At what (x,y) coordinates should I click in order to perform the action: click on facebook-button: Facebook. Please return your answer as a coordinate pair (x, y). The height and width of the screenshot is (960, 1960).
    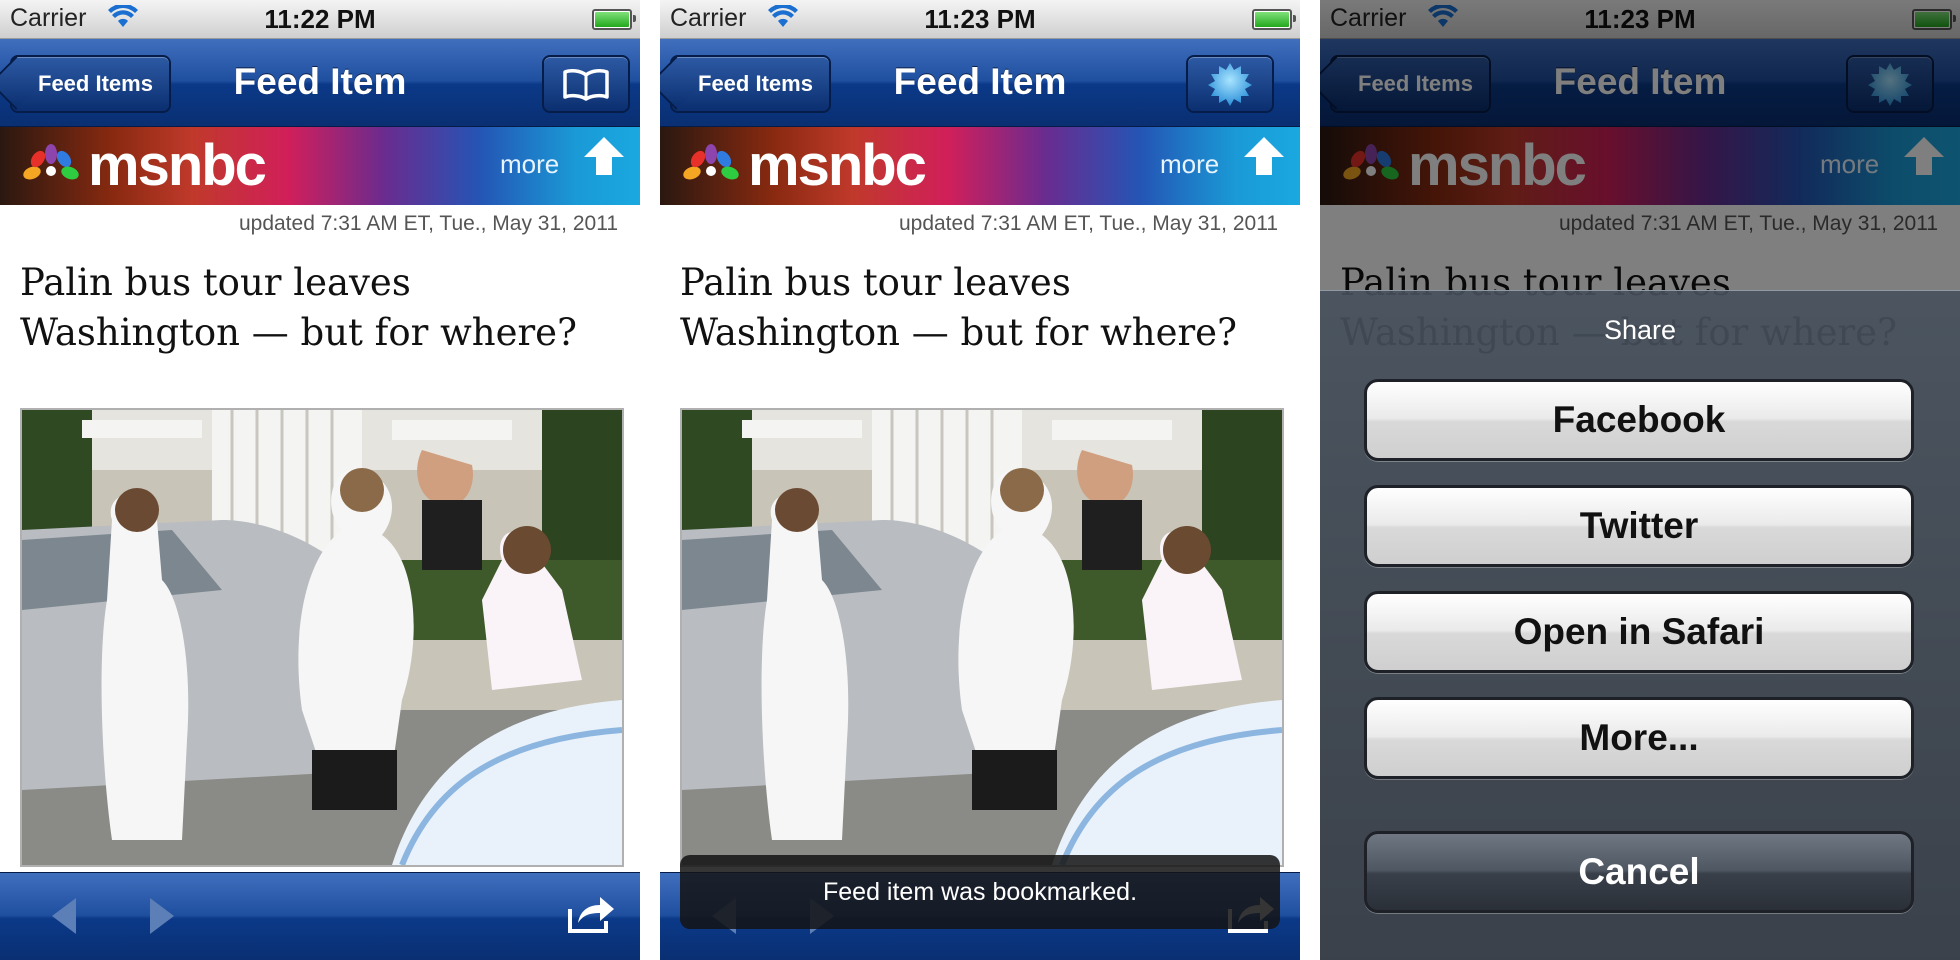
    Looking at the image, I should click on (1639, 420).